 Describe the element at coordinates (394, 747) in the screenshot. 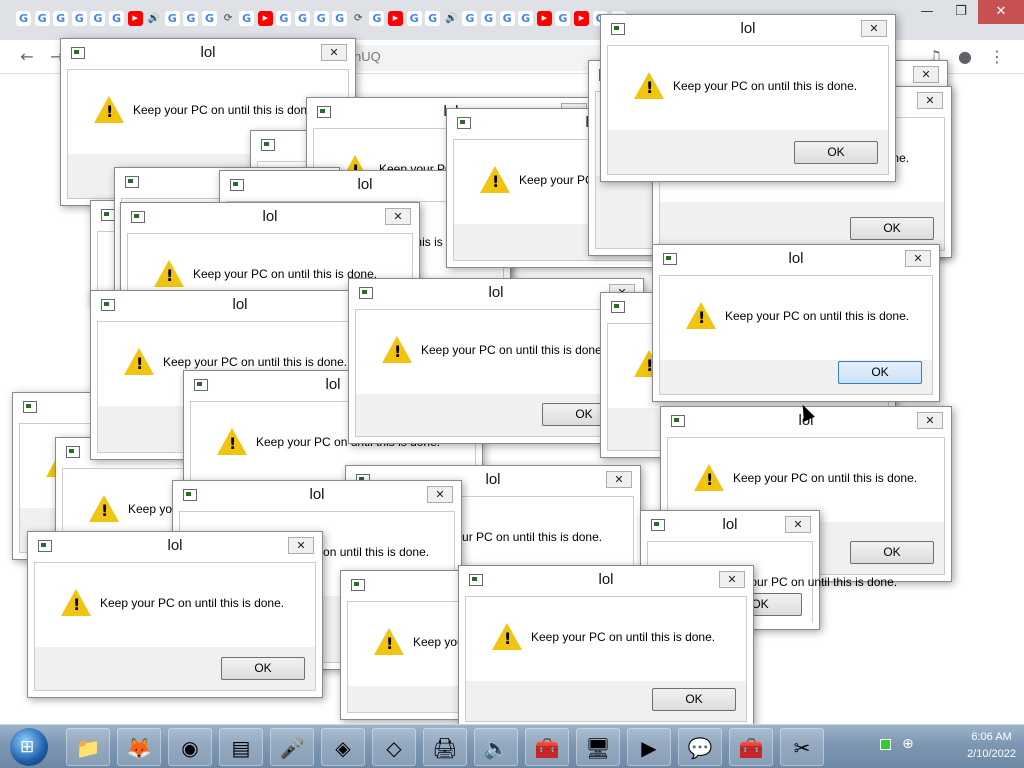

I see `taskbar-app-app: ◇` at that location.